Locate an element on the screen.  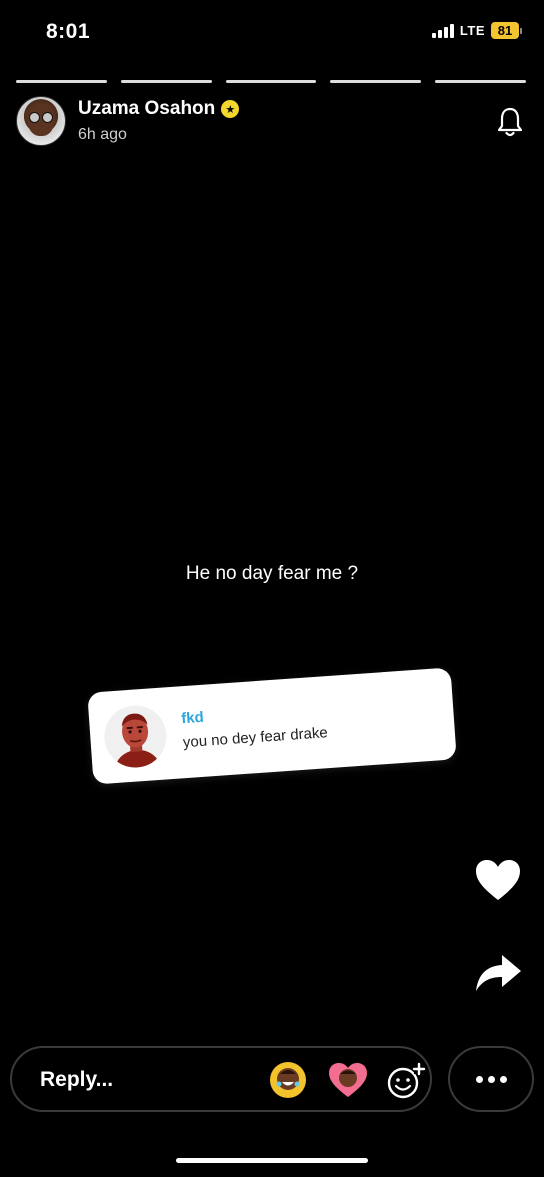
bell-icon is located at coordinates (510, 122).